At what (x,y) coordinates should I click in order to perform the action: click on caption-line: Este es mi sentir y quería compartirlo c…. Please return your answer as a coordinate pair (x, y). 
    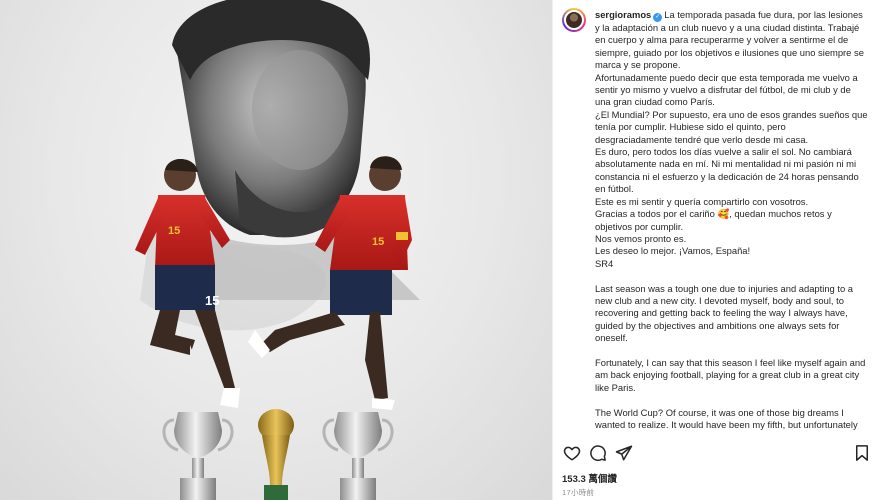
    Looking at the image, I should click on (702, 201).